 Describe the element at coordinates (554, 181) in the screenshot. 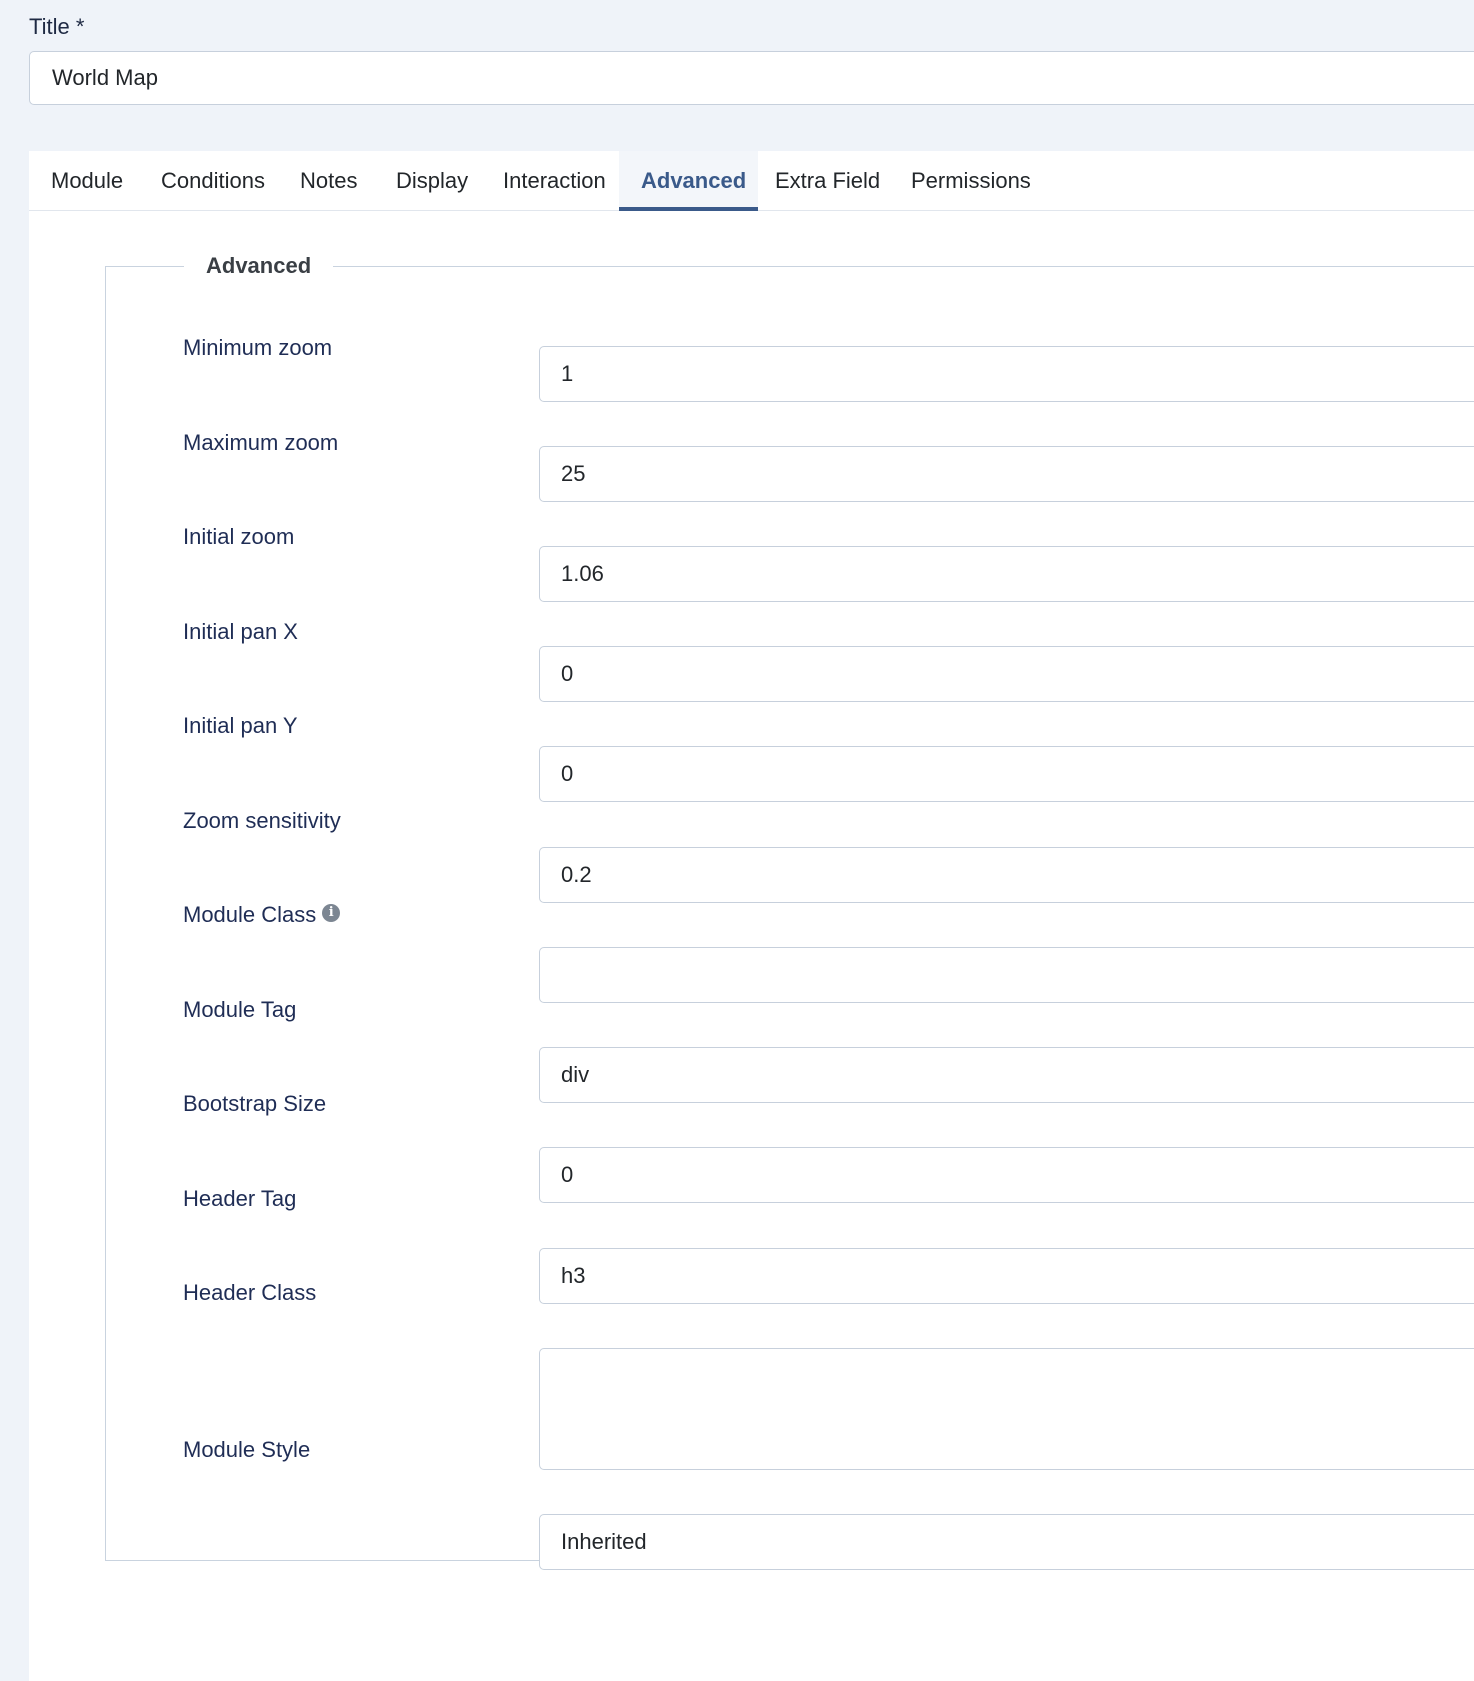

I see `tab-interaction: Interaction` at that location.